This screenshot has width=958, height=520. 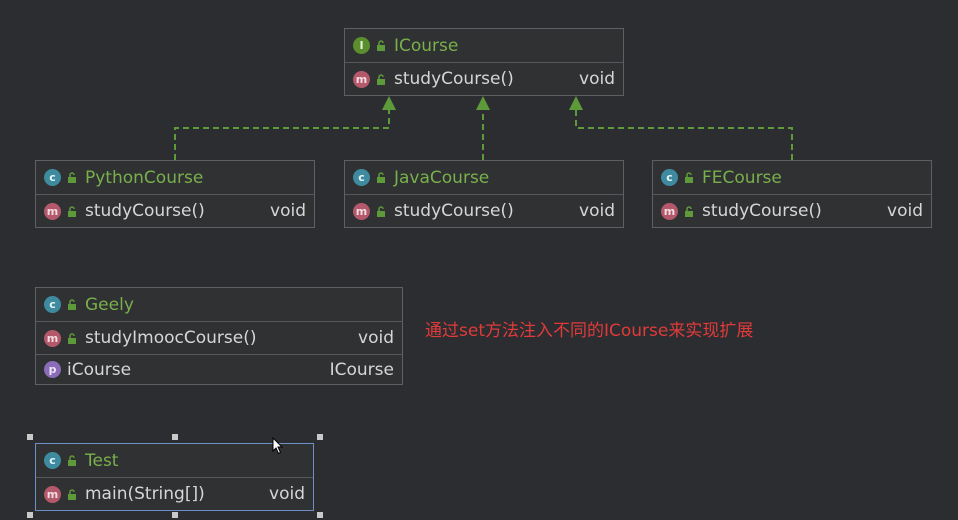 What do you see at coordinates (320, 437) in the screenshot?
I see `resize-handle-ne` at bounding box center [320, 437].